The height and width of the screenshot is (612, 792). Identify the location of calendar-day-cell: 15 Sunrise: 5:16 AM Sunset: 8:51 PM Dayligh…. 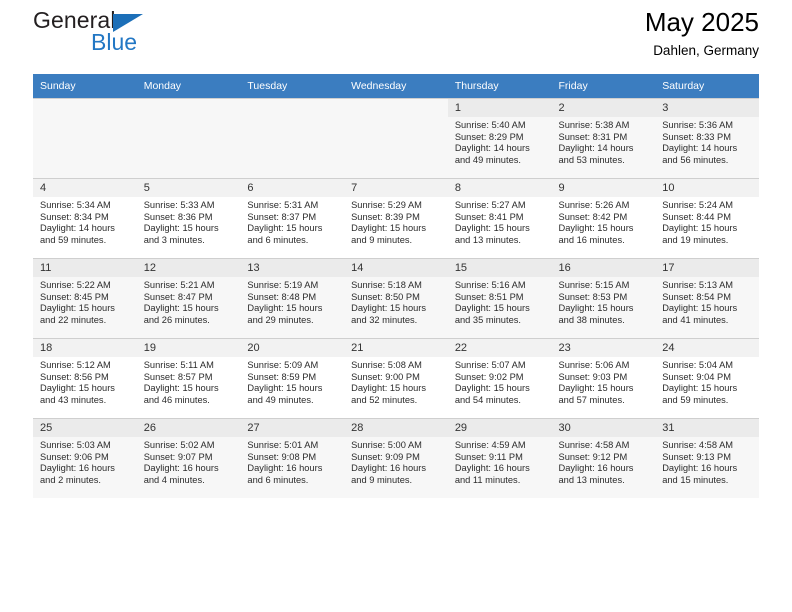
(499, 298).